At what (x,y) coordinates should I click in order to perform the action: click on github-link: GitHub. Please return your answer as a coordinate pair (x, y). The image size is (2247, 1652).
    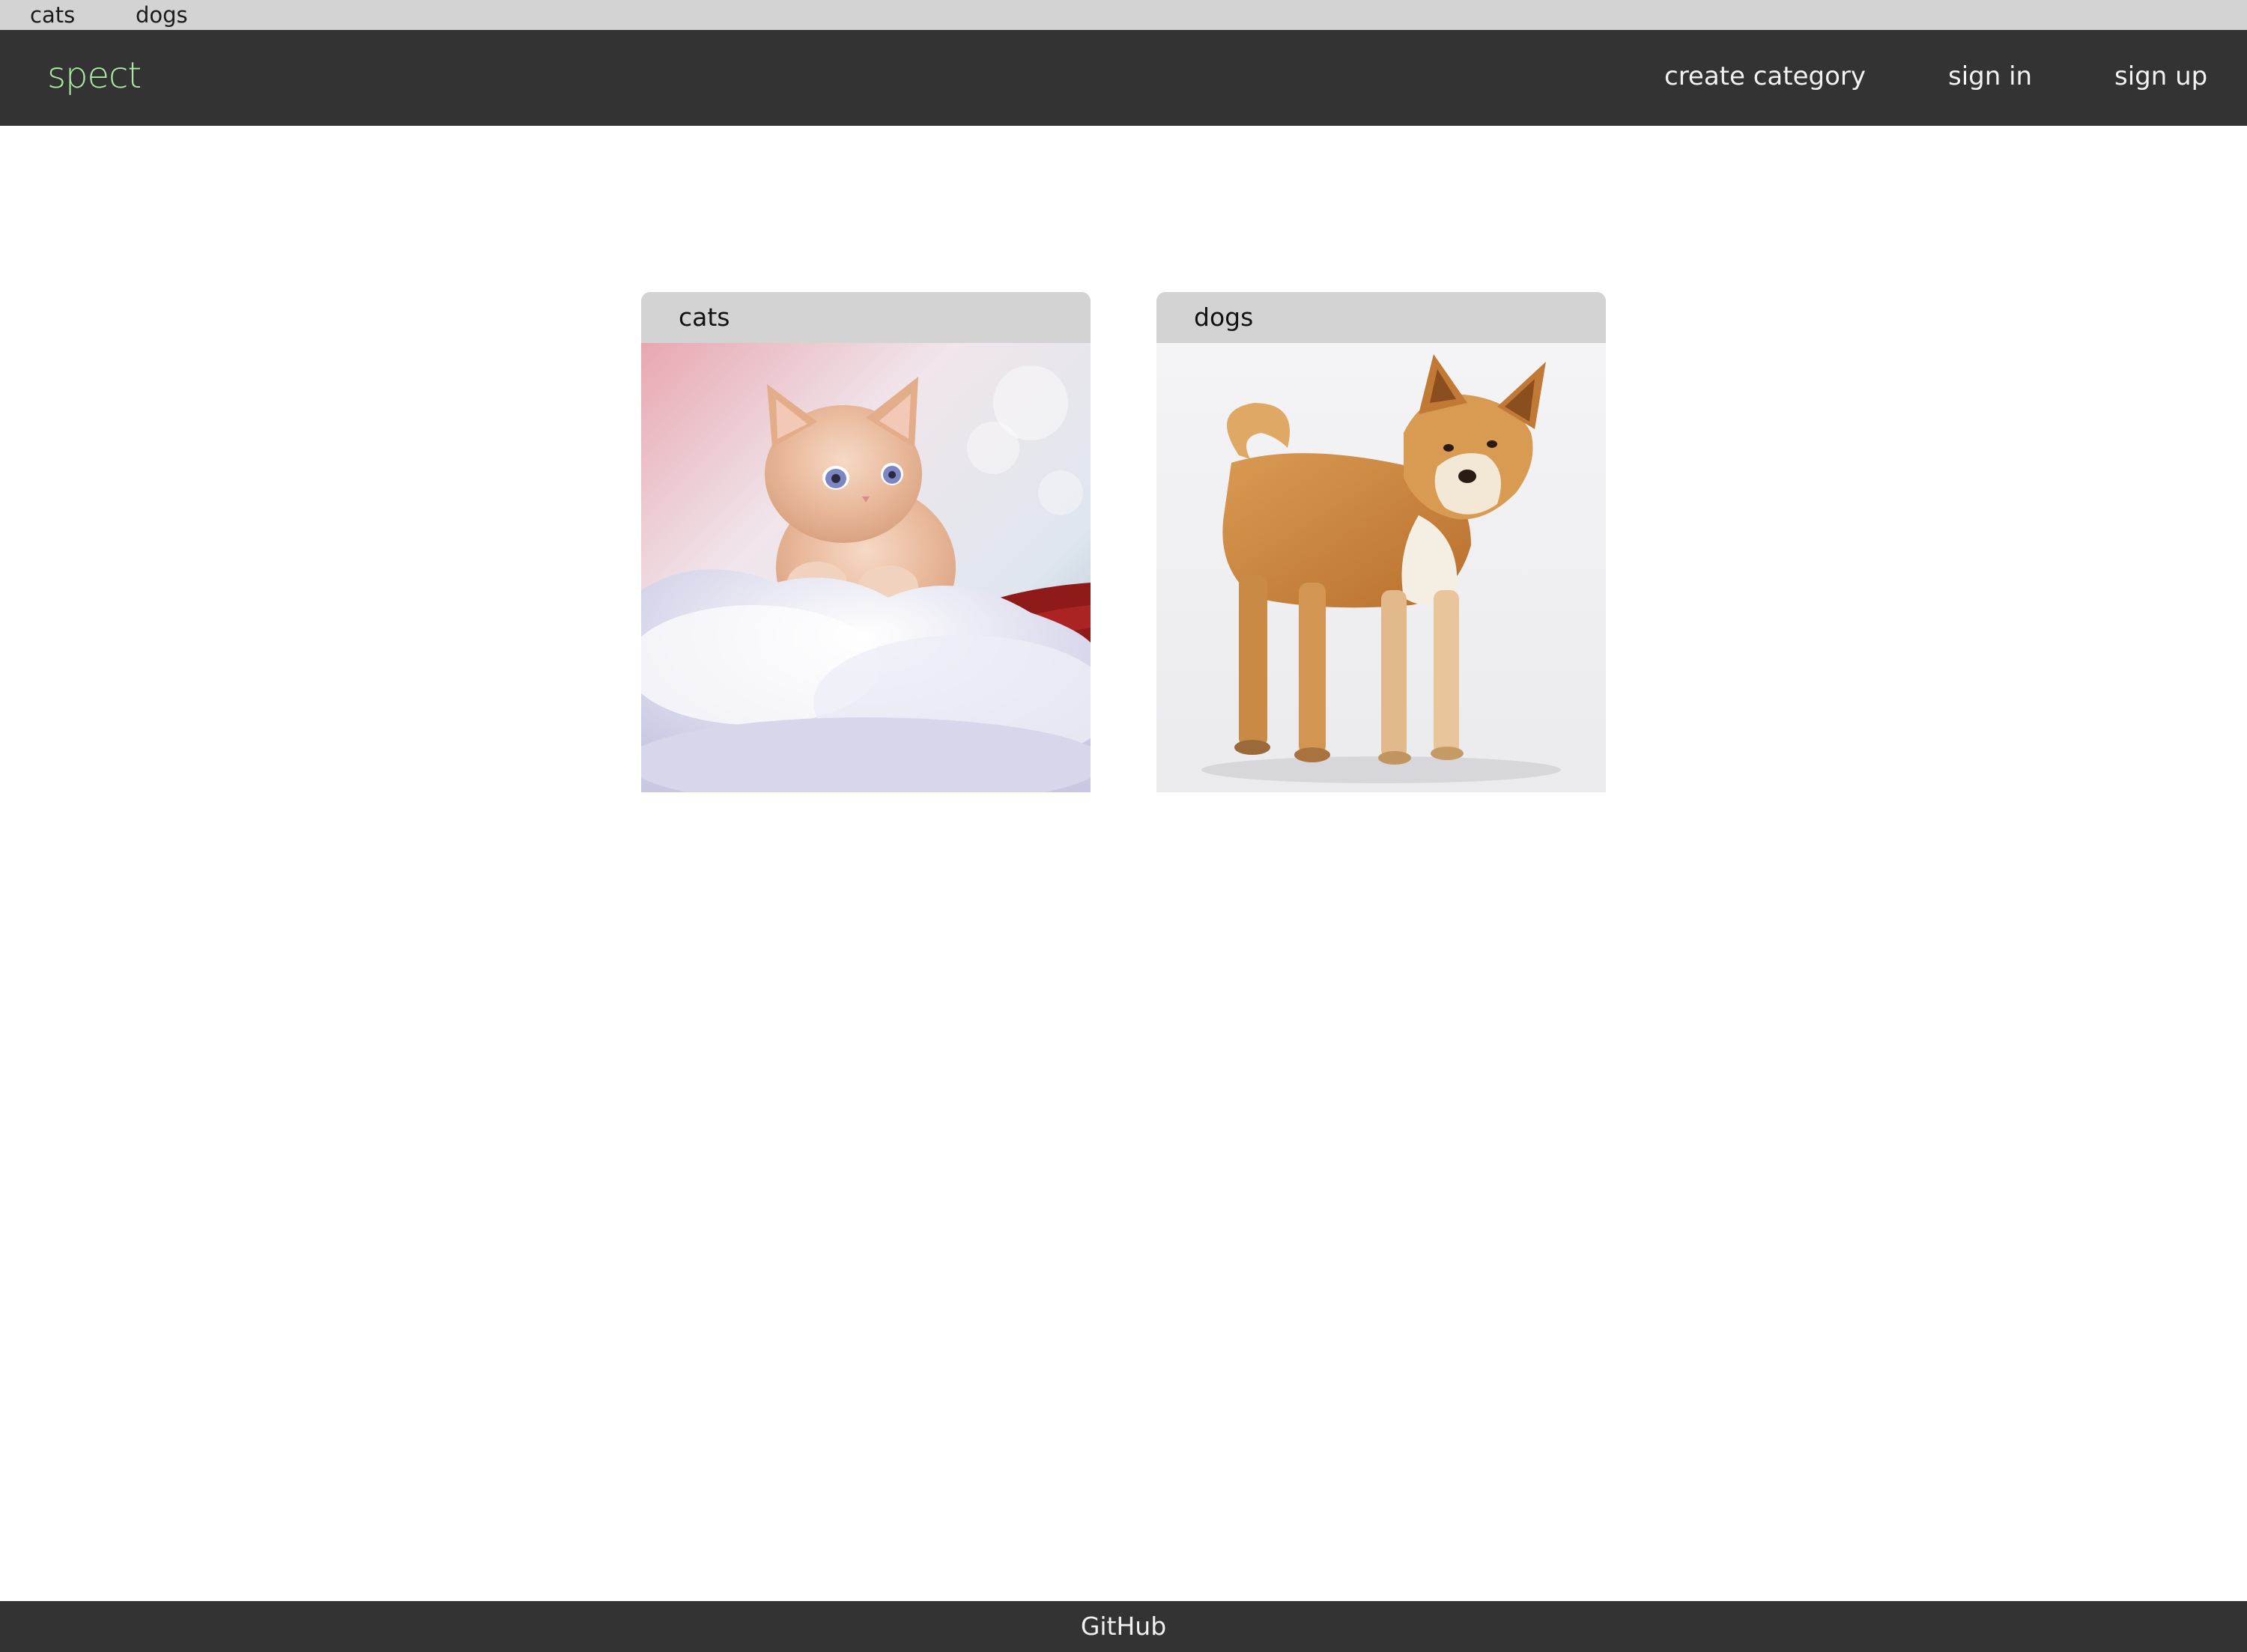
    Looking at the image, I should click on (1123, 1627).